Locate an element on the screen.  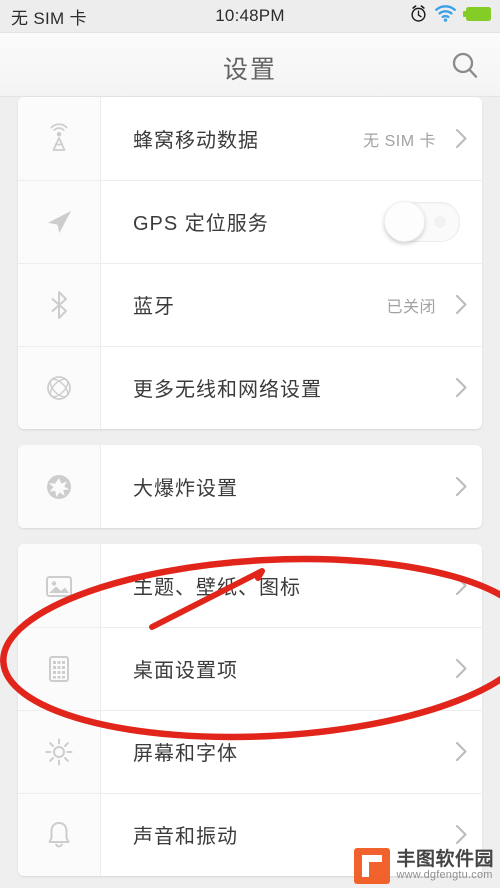
toggle-off-dot is located at coordinates (440, 221).